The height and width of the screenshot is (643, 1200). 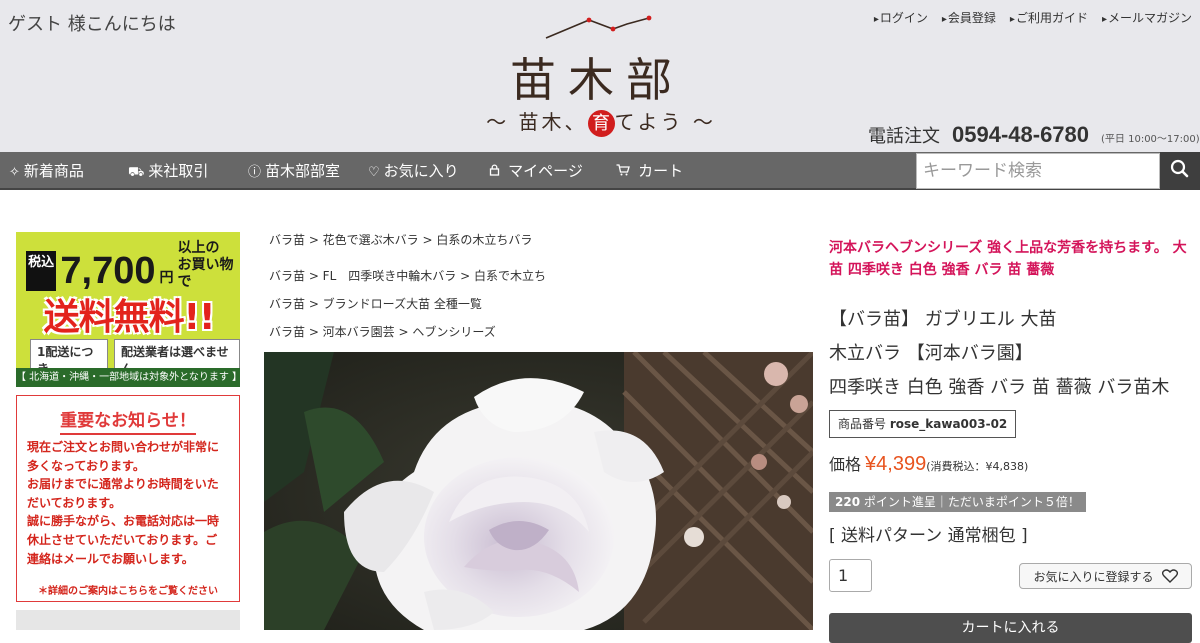 I want to click on nav-label: 新着商品, so click(x=53, y=171).